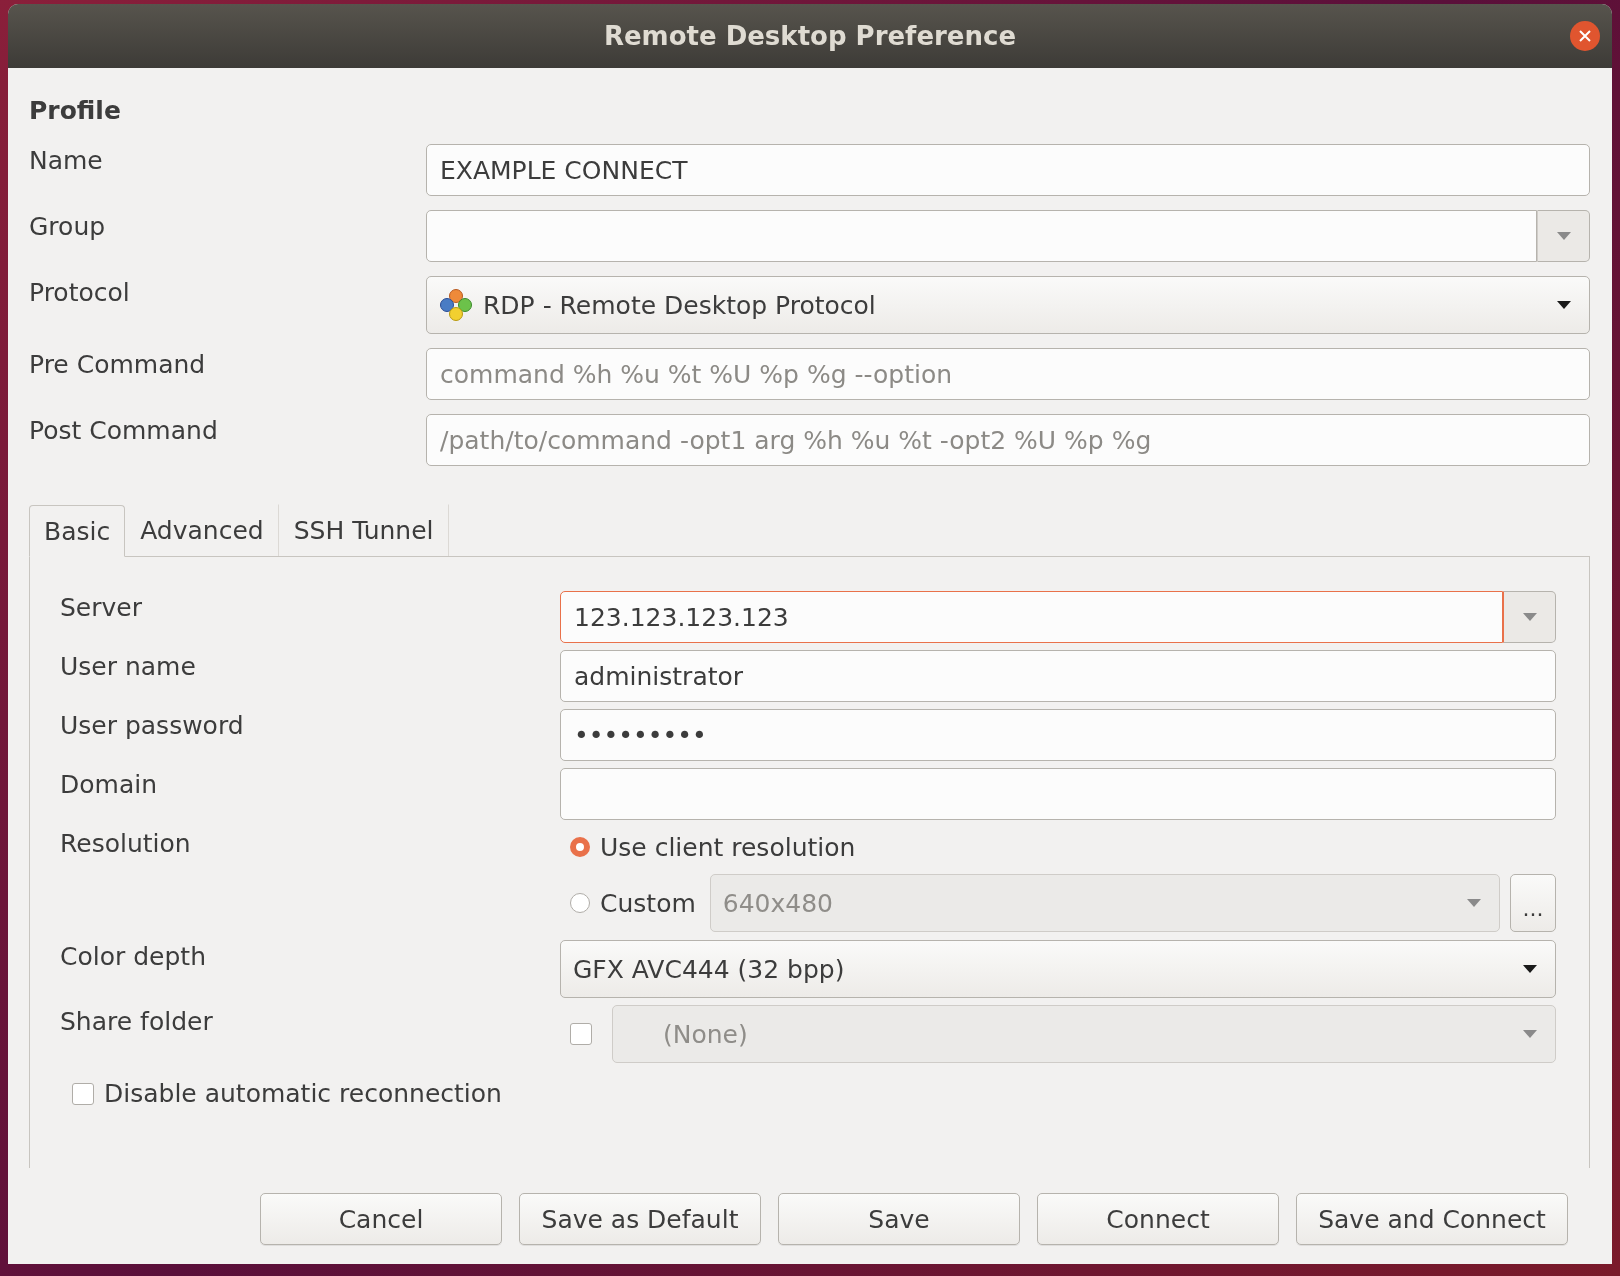 The width and height of the screenshot is (1620, 1276). What do you see at coordinates (66, 161) in the screenshot?
I see `field-label: Name` at bounding box center [66, 161].